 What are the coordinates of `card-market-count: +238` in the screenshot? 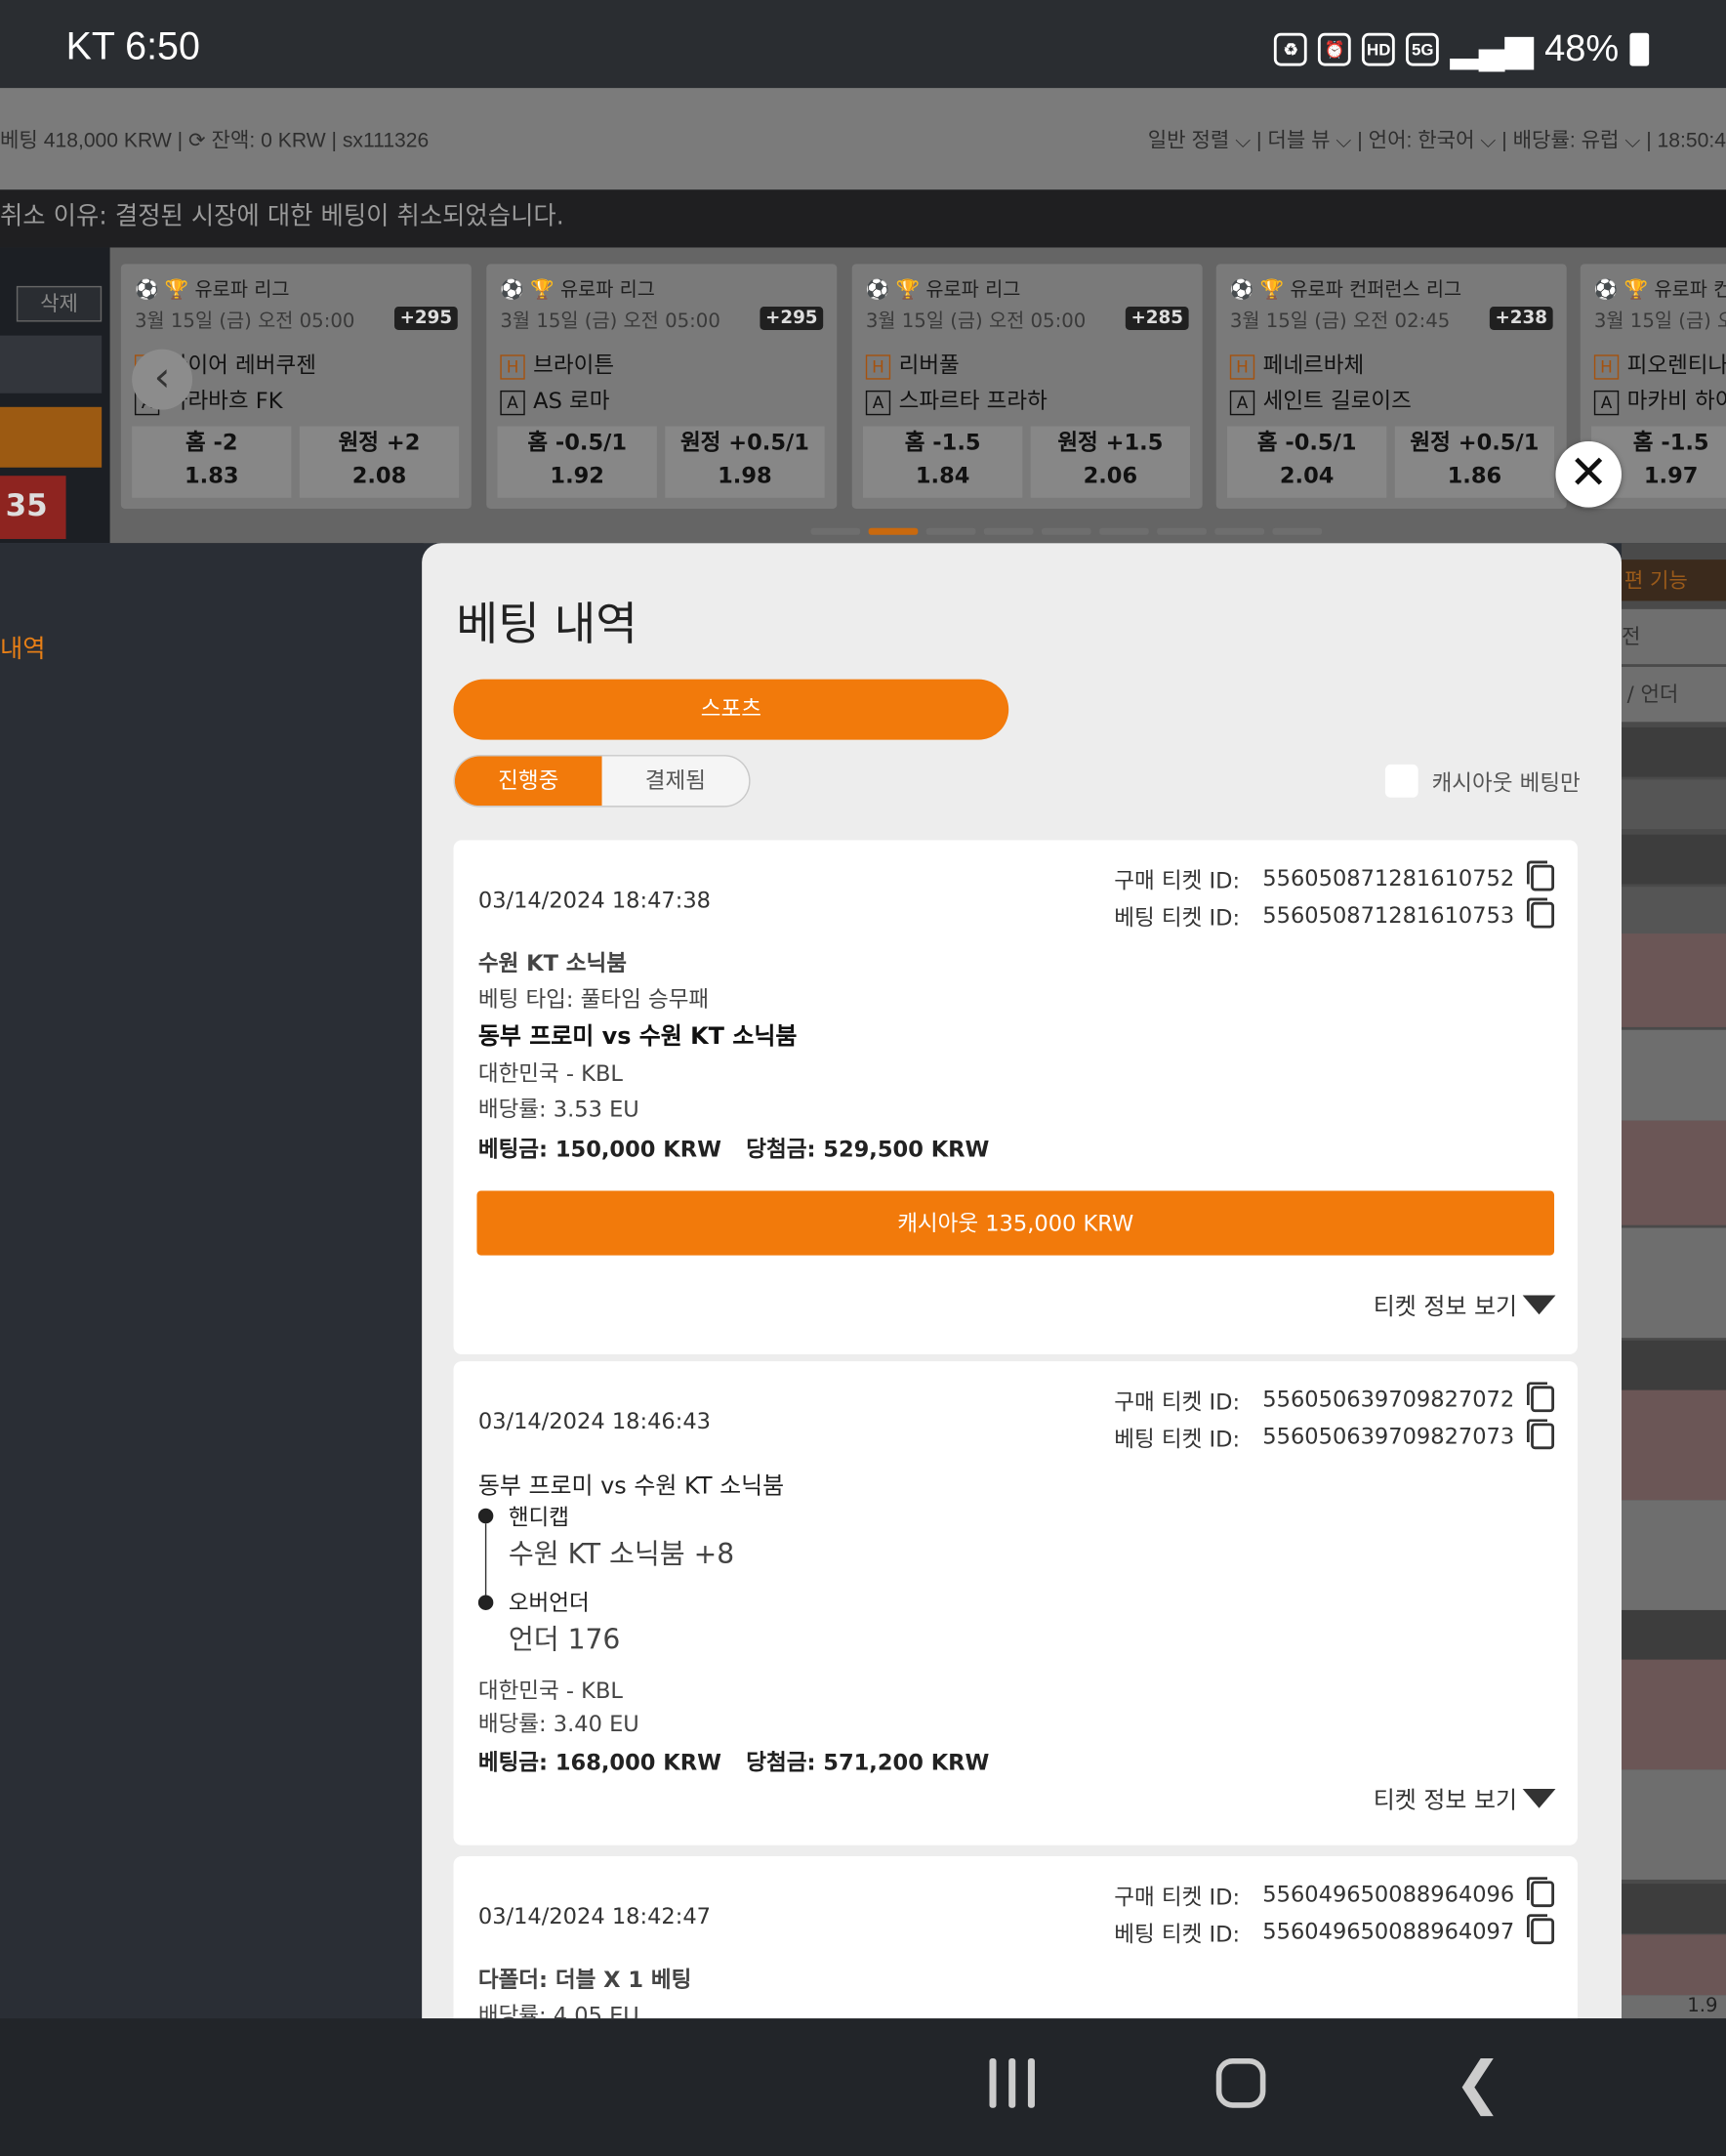 It's located at (1521, 318).